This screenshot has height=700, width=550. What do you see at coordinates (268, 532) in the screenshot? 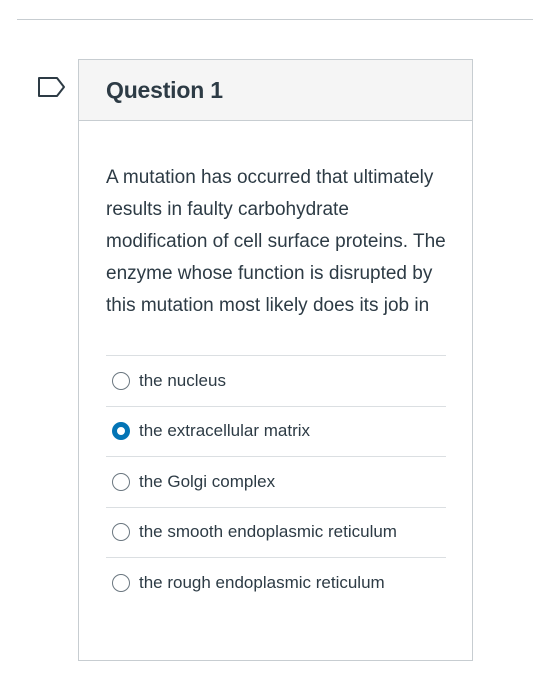
I see `answer-label: the smooth endoplasmic reticulum` at bounding box center [268, 532].